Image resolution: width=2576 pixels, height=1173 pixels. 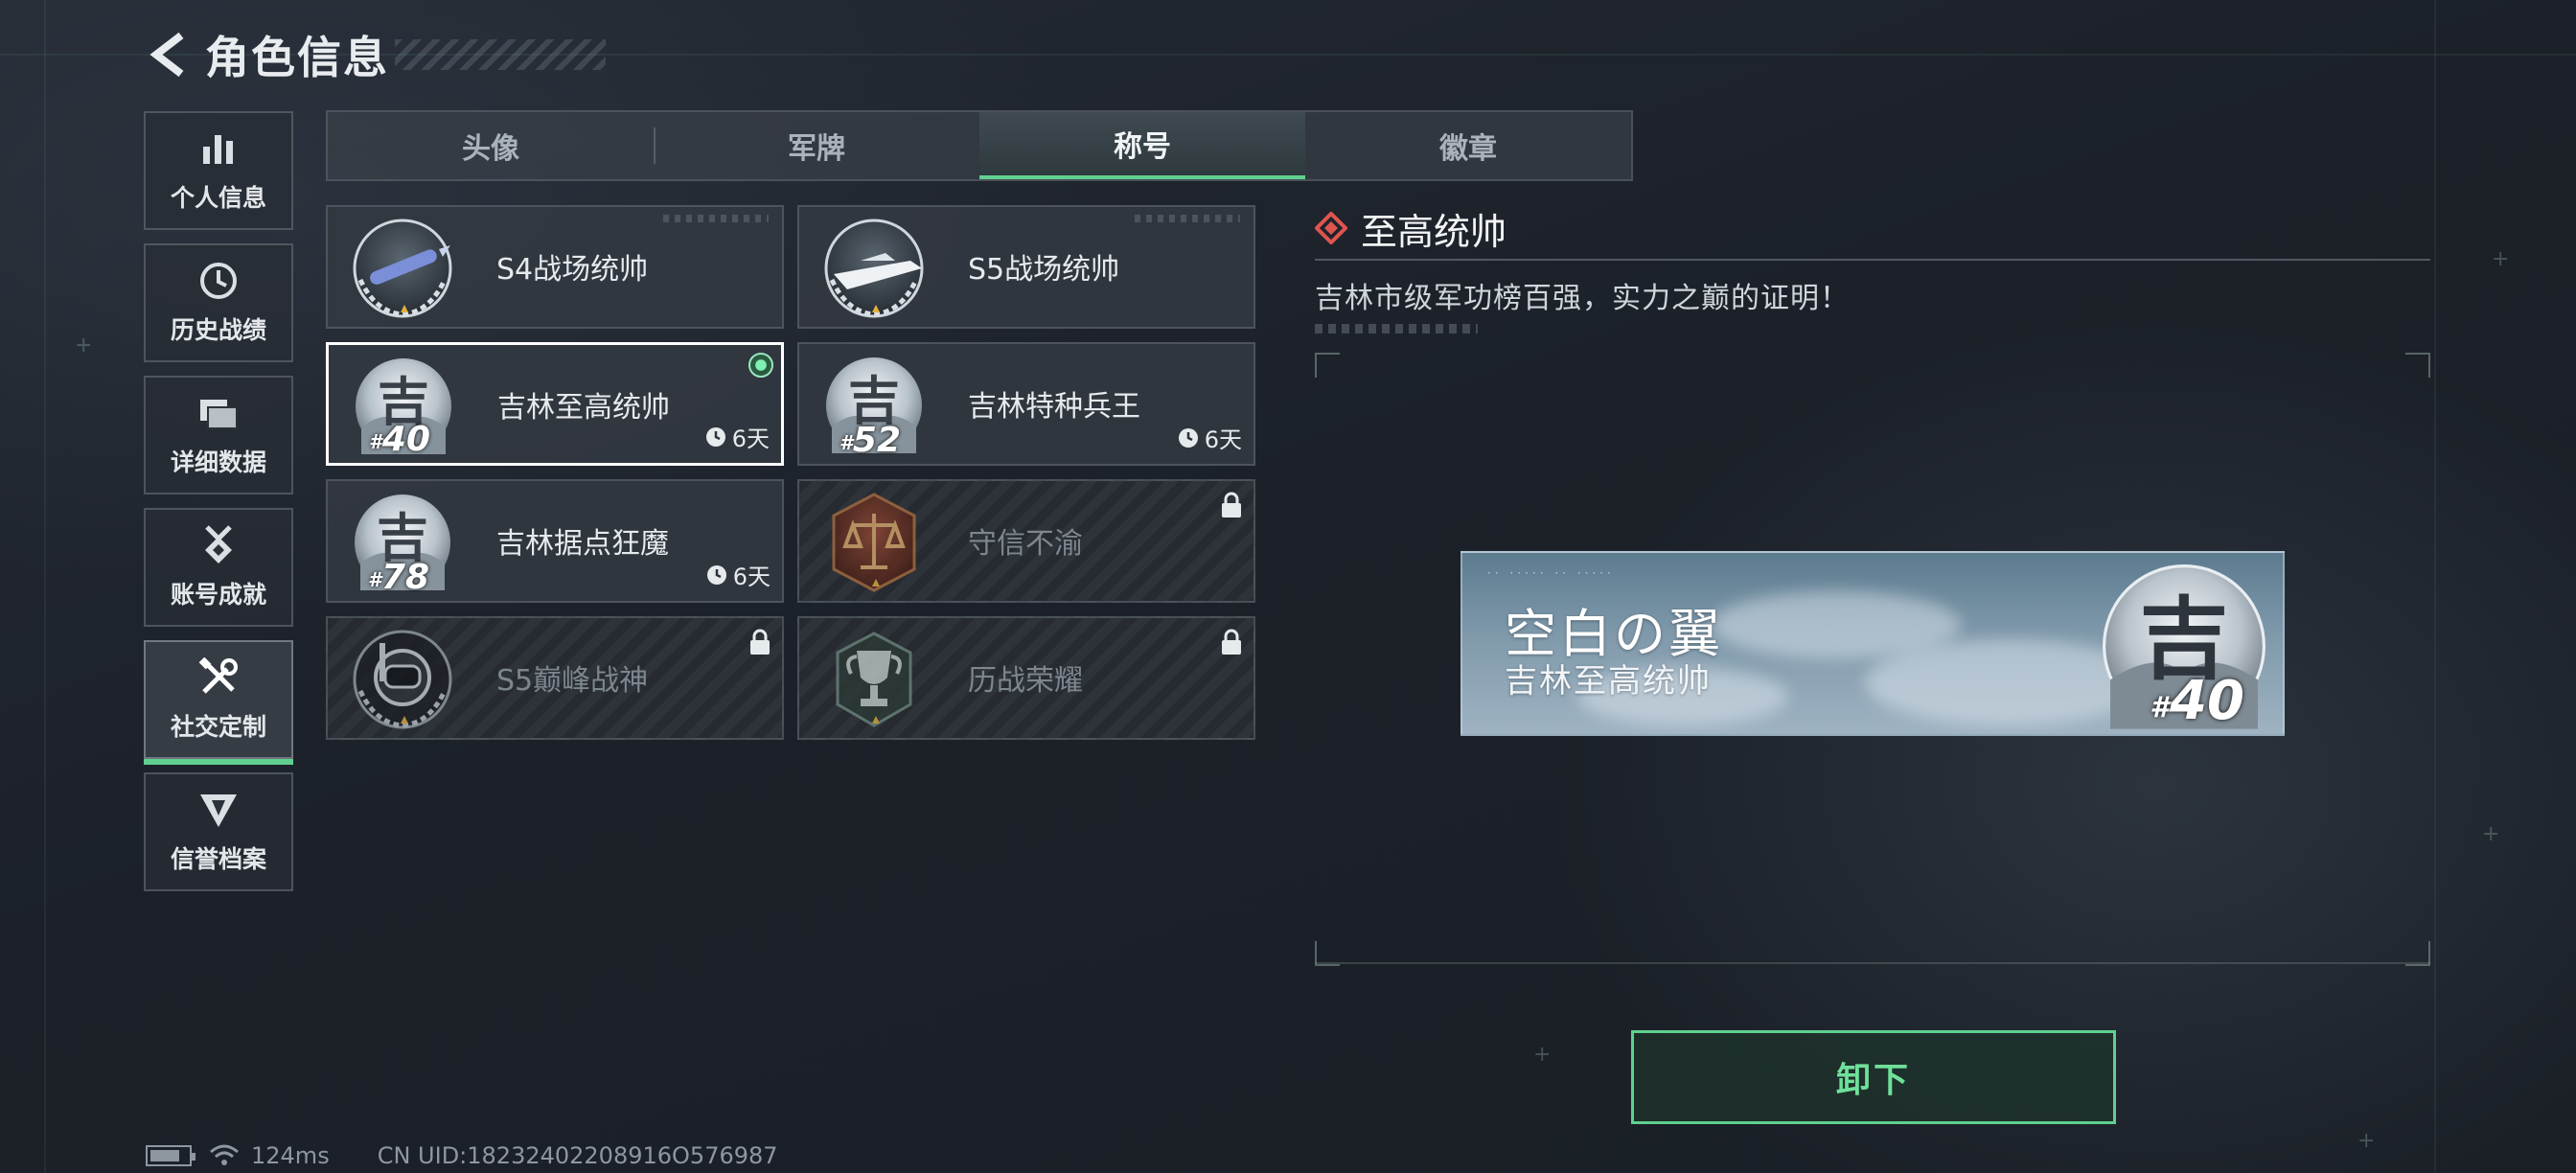 What do you see at coordinates (577, 1155) in the screenshot?
I see `uid-text: CN UID:18232402208916O576987` at bounding box center [577, 1155].